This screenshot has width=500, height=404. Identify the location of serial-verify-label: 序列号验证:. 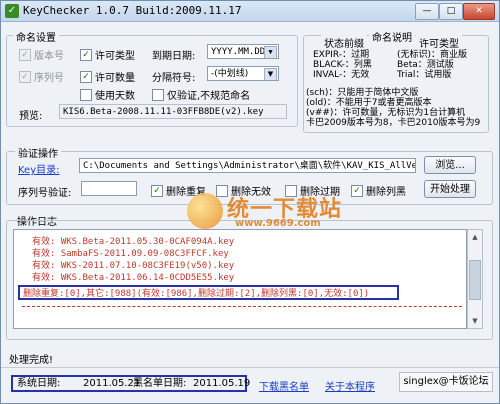
(45, 193).